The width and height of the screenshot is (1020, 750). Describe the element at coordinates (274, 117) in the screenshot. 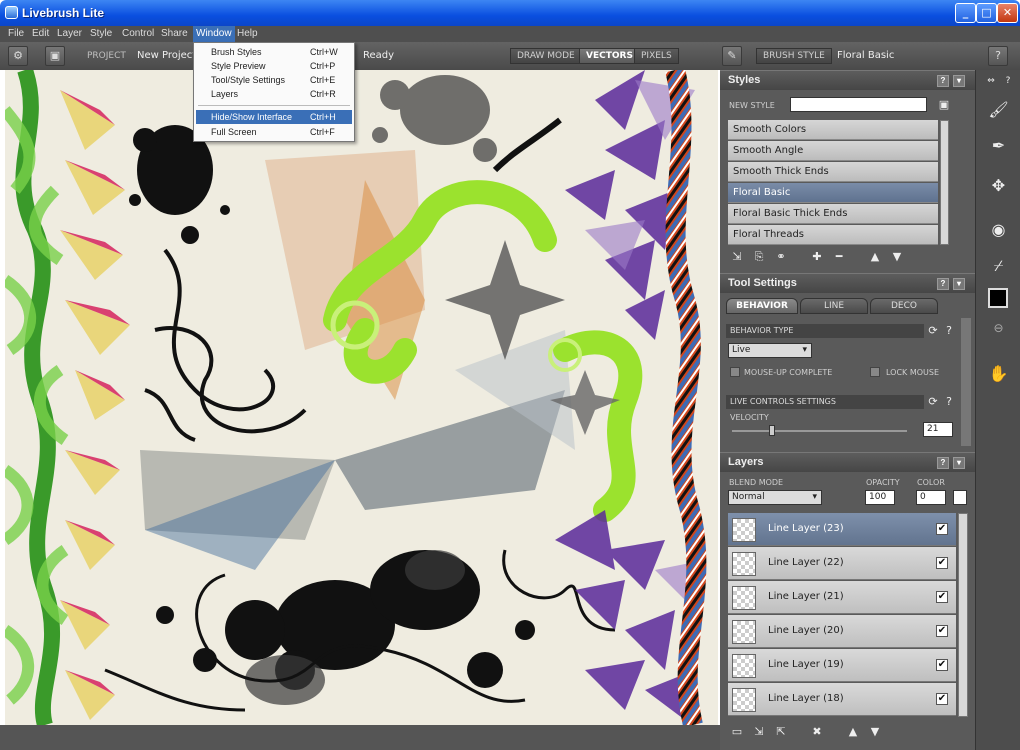

I see `menu-item-hide-show-interface: Hide/Show Interface Ctrl+H` at that location.